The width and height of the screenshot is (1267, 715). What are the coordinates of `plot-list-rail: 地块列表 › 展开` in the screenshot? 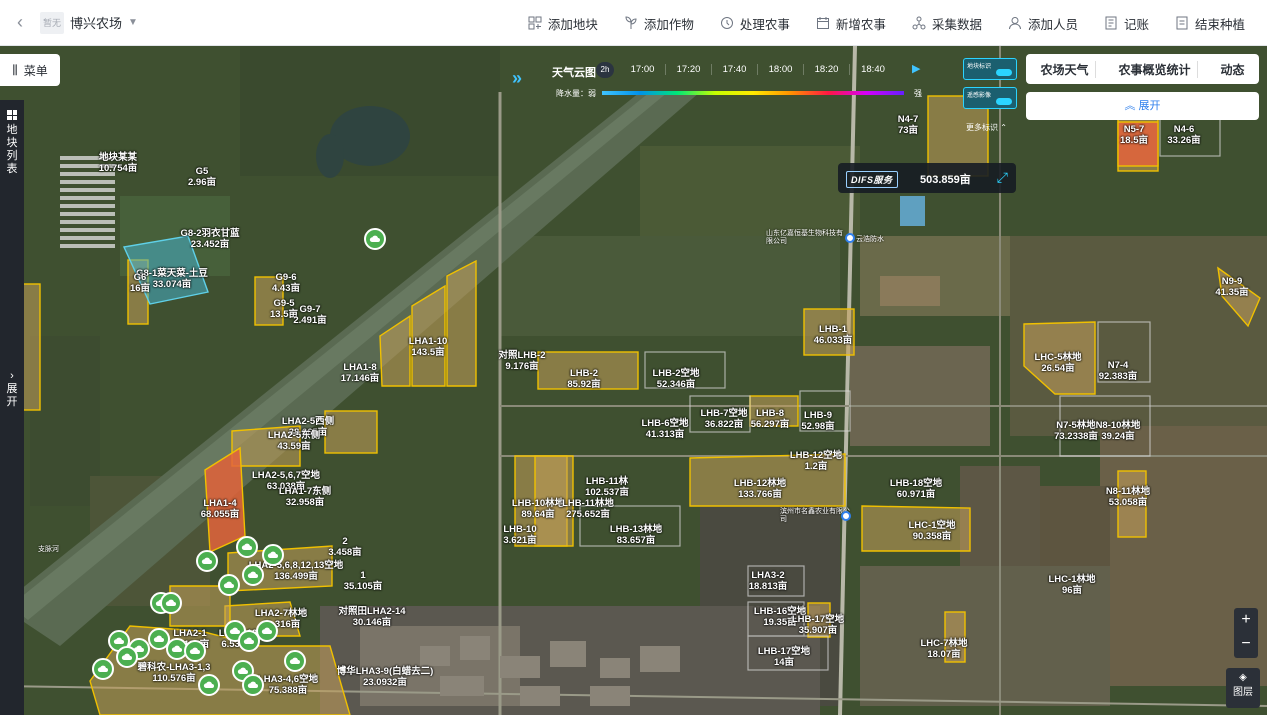 It's located at (12, 407).